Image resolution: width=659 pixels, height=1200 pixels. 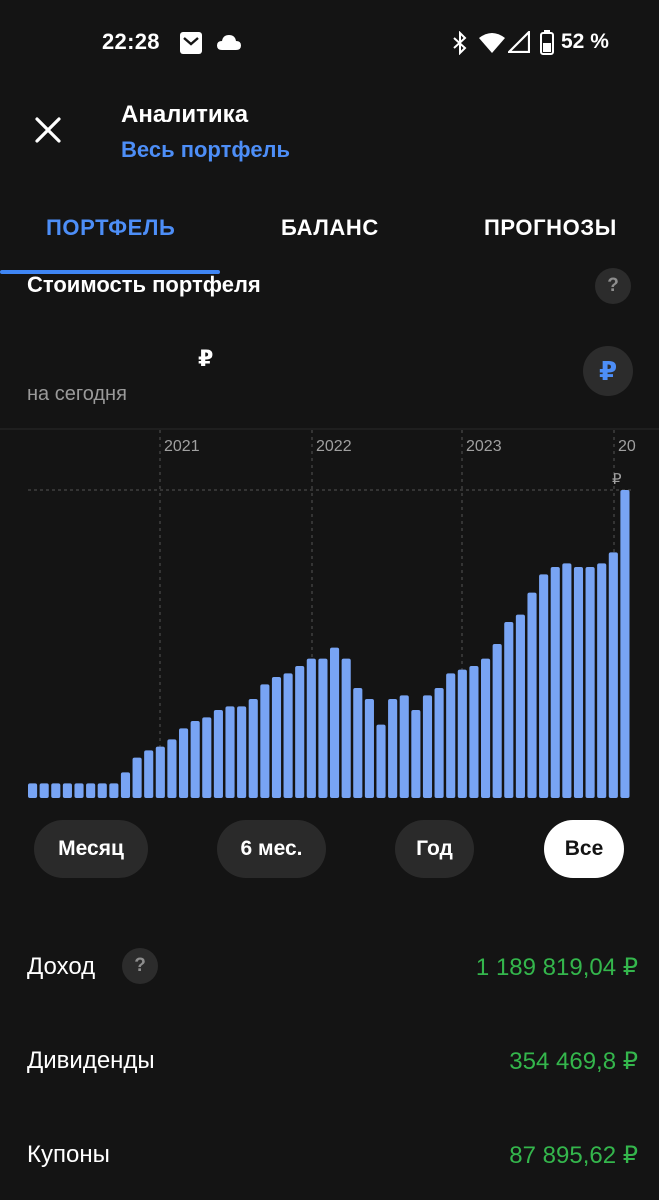 What do you see at coordinates (613, 286) in the screenshot?
I see `portfolio-help-button: ?` at bounding box center [613, 286].